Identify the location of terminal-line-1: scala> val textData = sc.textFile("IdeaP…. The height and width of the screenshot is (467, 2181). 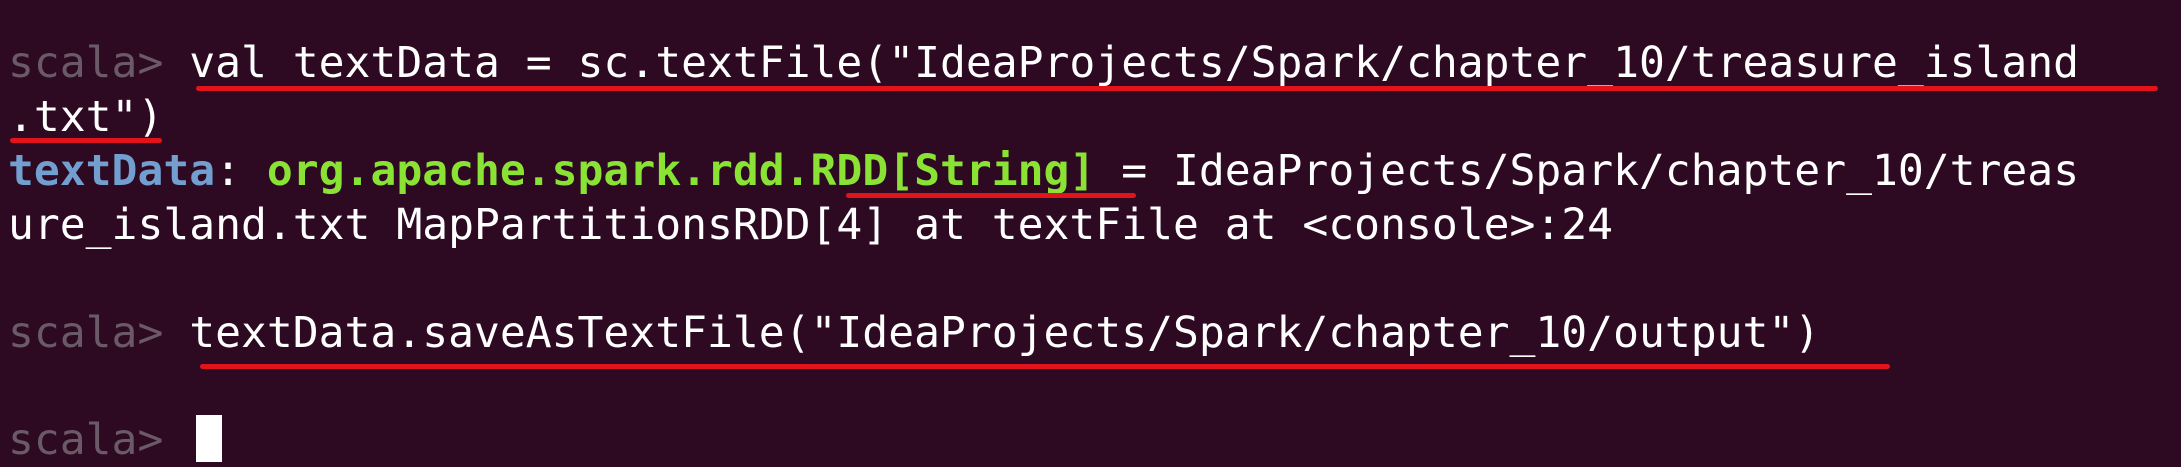
(1043, 63).